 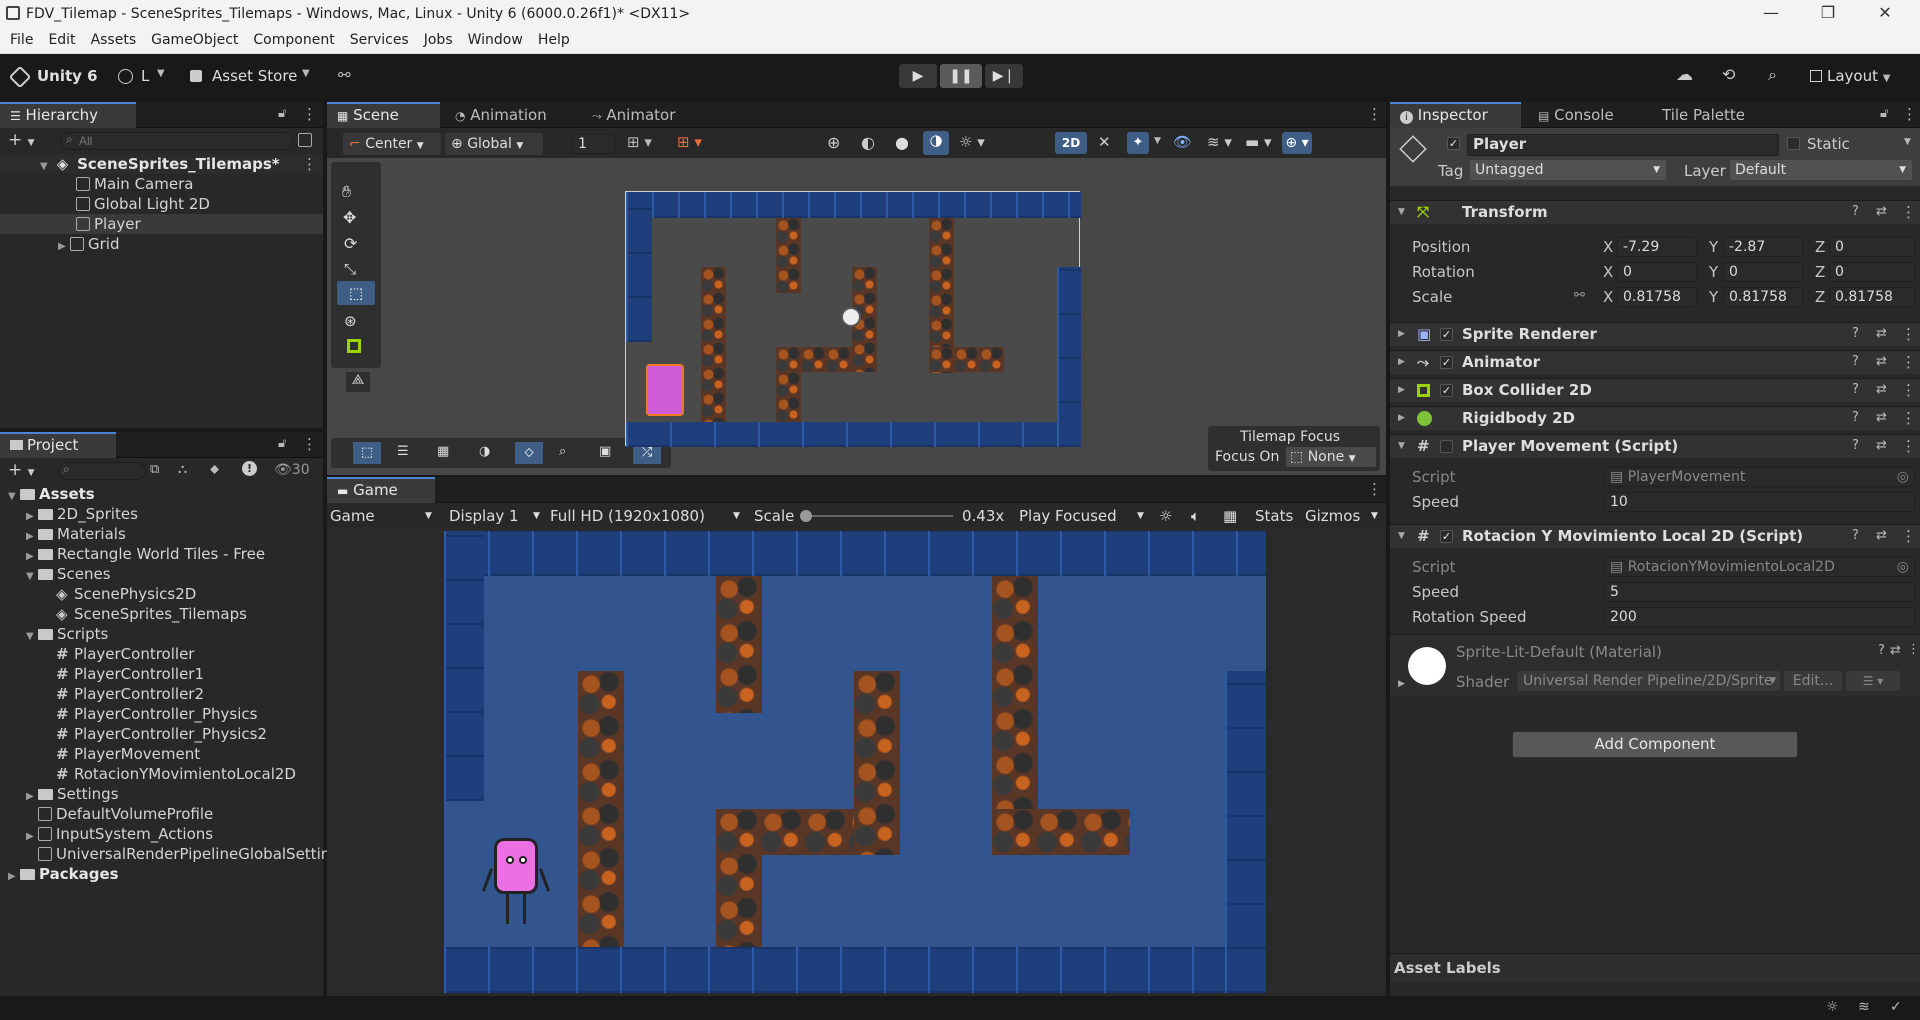 What do you see at coordinates (1655, 390) in the screenshot?
I see `box-collider-header: ▶ ✓ Box Collider 2D ? ⇄ ⋮` at bounding box center [1655, 390].